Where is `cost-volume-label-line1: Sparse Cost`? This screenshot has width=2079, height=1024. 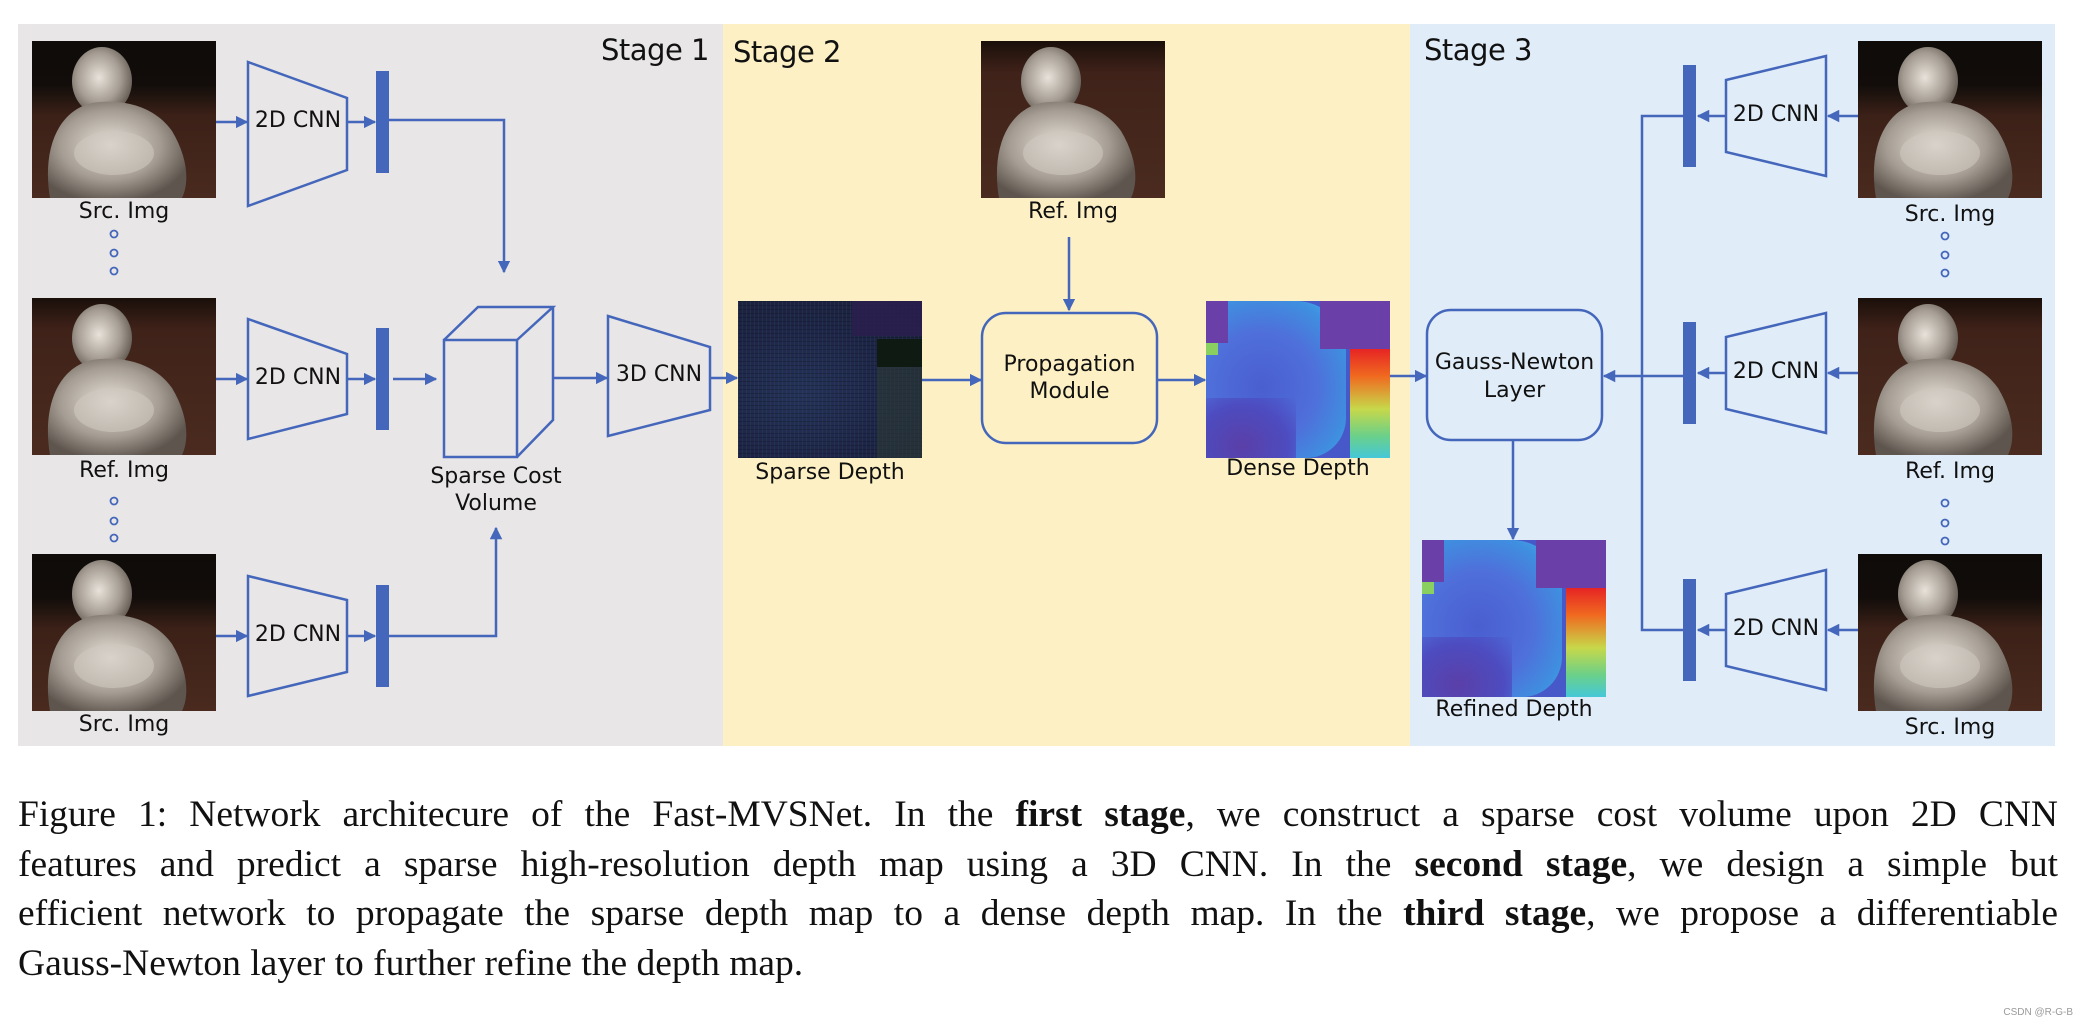 cost-volume-label-line1: Sparse Cost is located at coordinates (496, 476).